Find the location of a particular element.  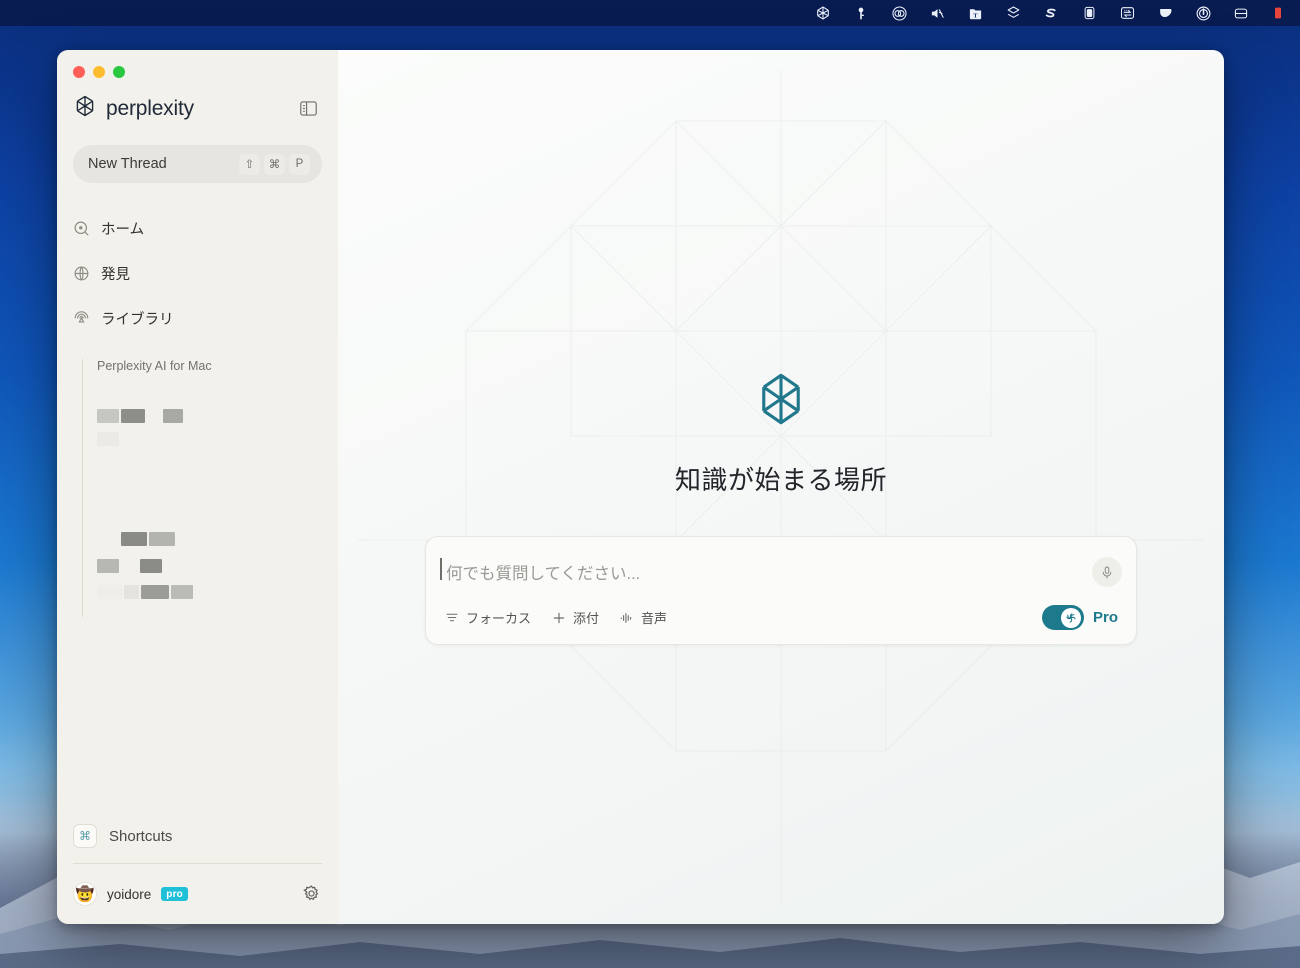

red-status-icon is located at coordinates (1279, 13).